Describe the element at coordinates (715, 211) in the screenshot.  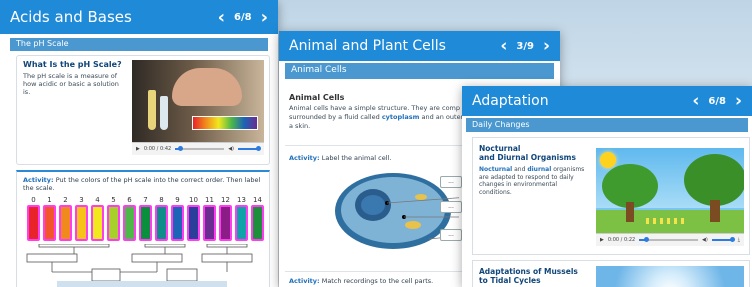
I see `tree-trunk` at that location.